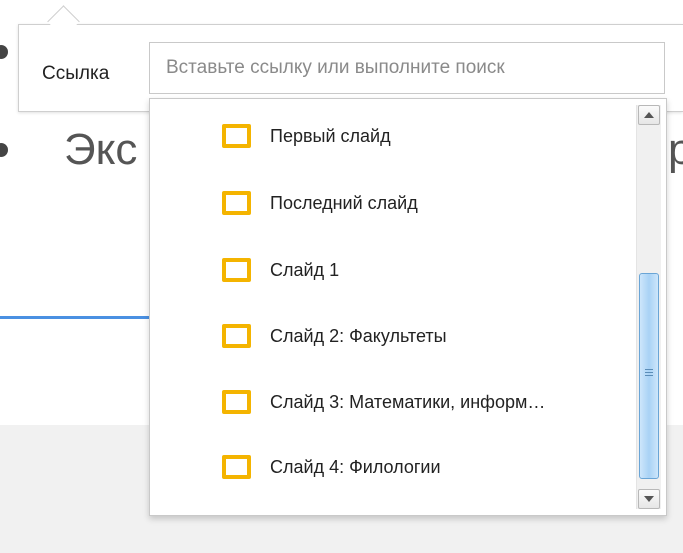 The image size is (683, 553). I want to click on scroll-up-button, so click(649, 115).